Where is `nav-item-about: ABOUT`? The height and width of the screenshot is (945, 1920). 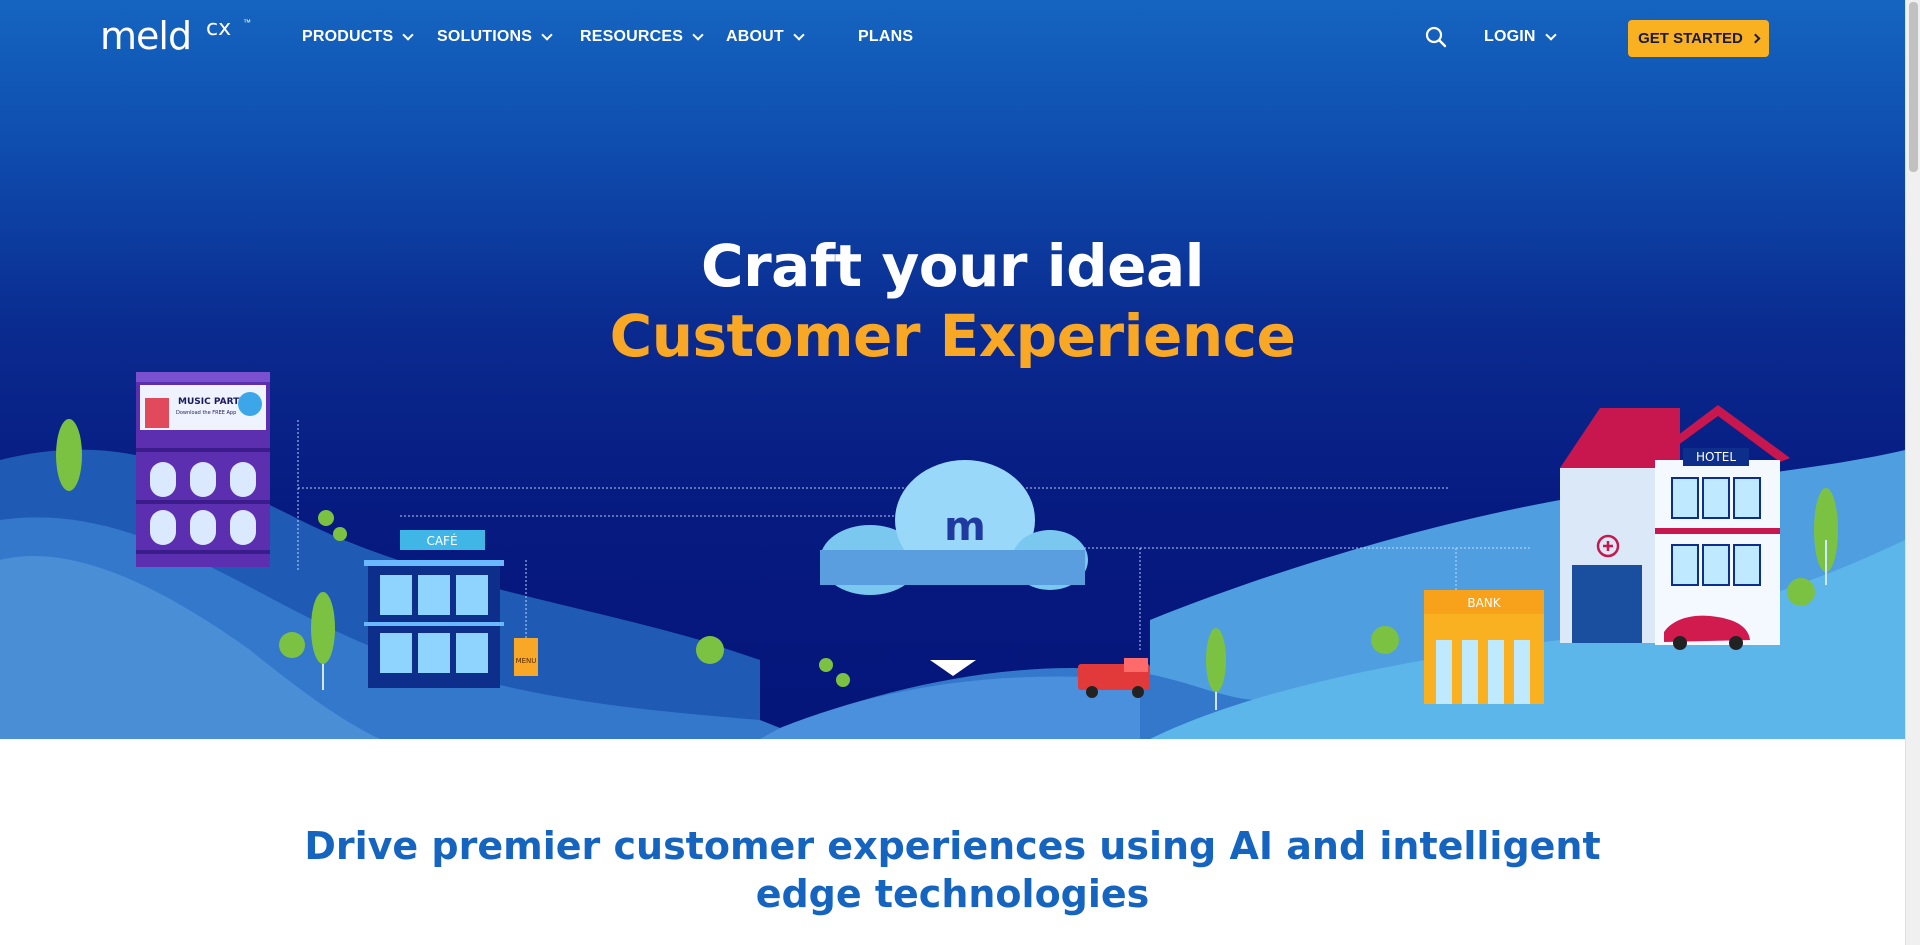
nav-item-about: ABOUT is located at coordinates (765, 37).